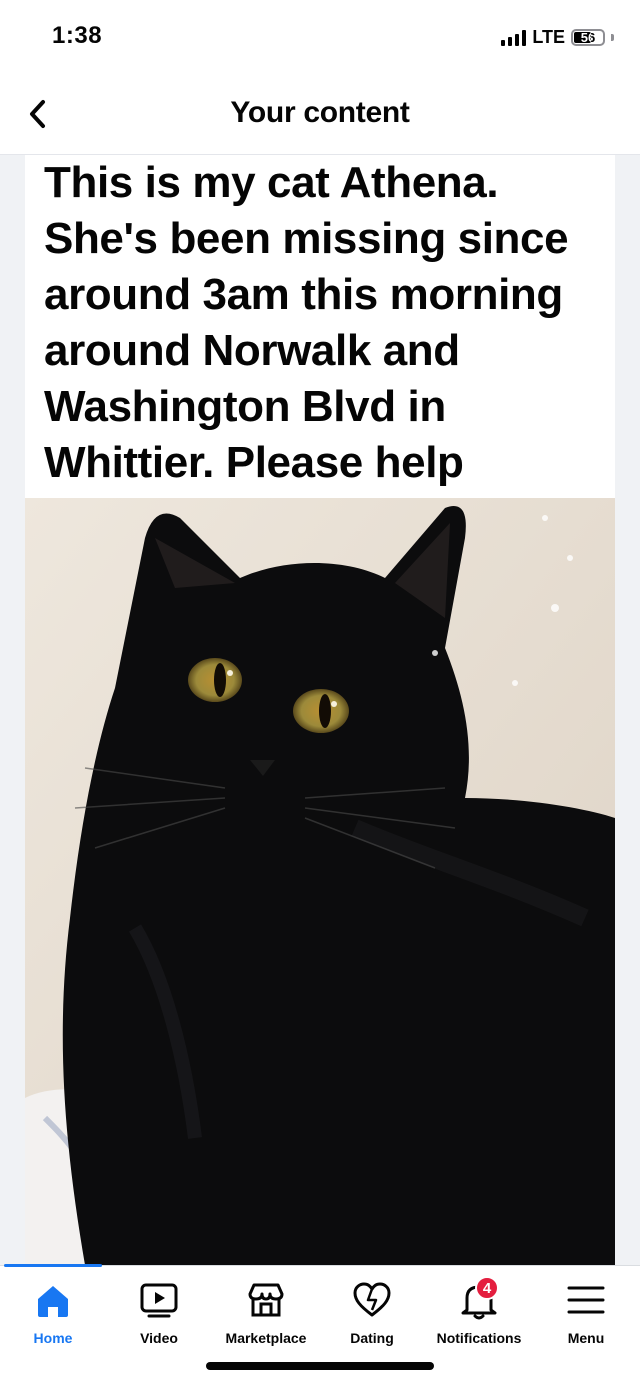 The height and width of the screenshot is (1385, 640). I want to click on tab-label: Marketplace, so click(266, 1338).